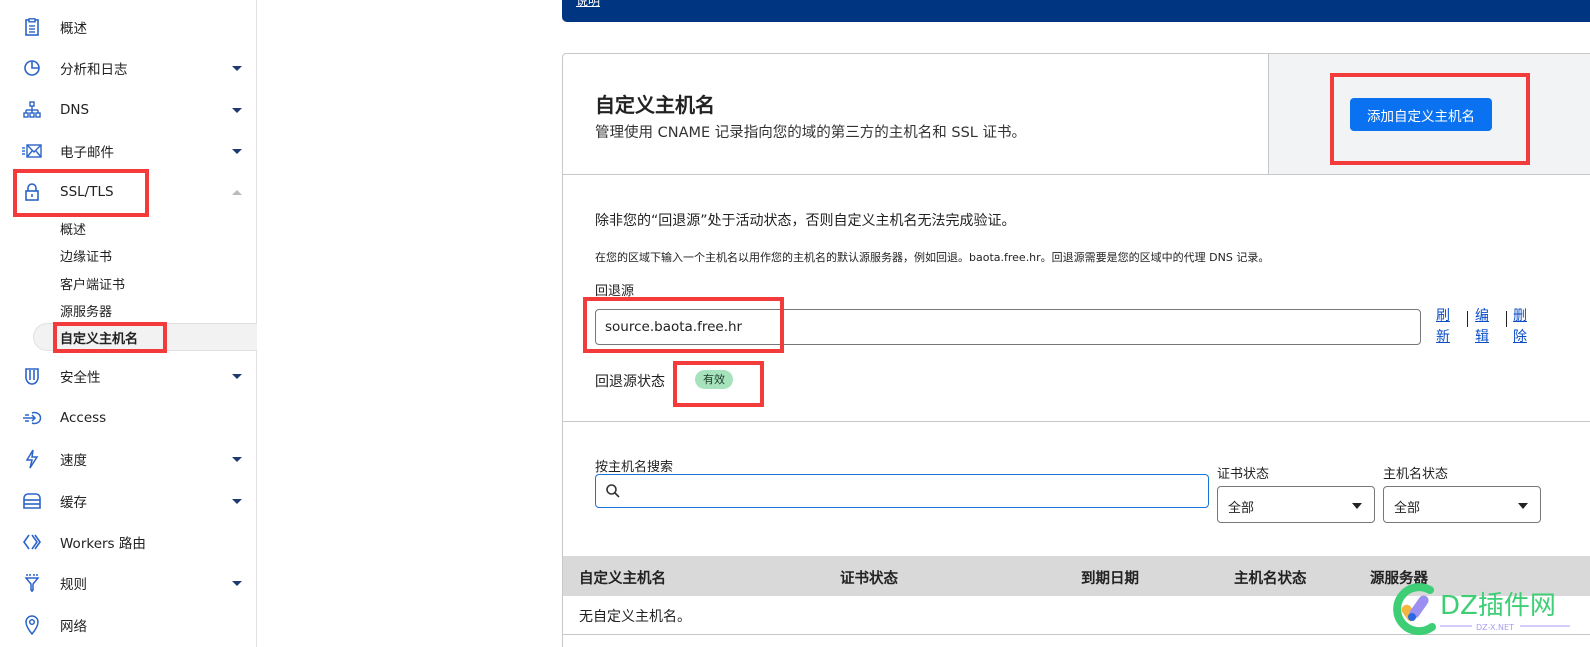  Describe the element at coordinates (92, 283) in the screenshot. I see `sidebar-subitem-client-certificates: 客户端证书` at that location.